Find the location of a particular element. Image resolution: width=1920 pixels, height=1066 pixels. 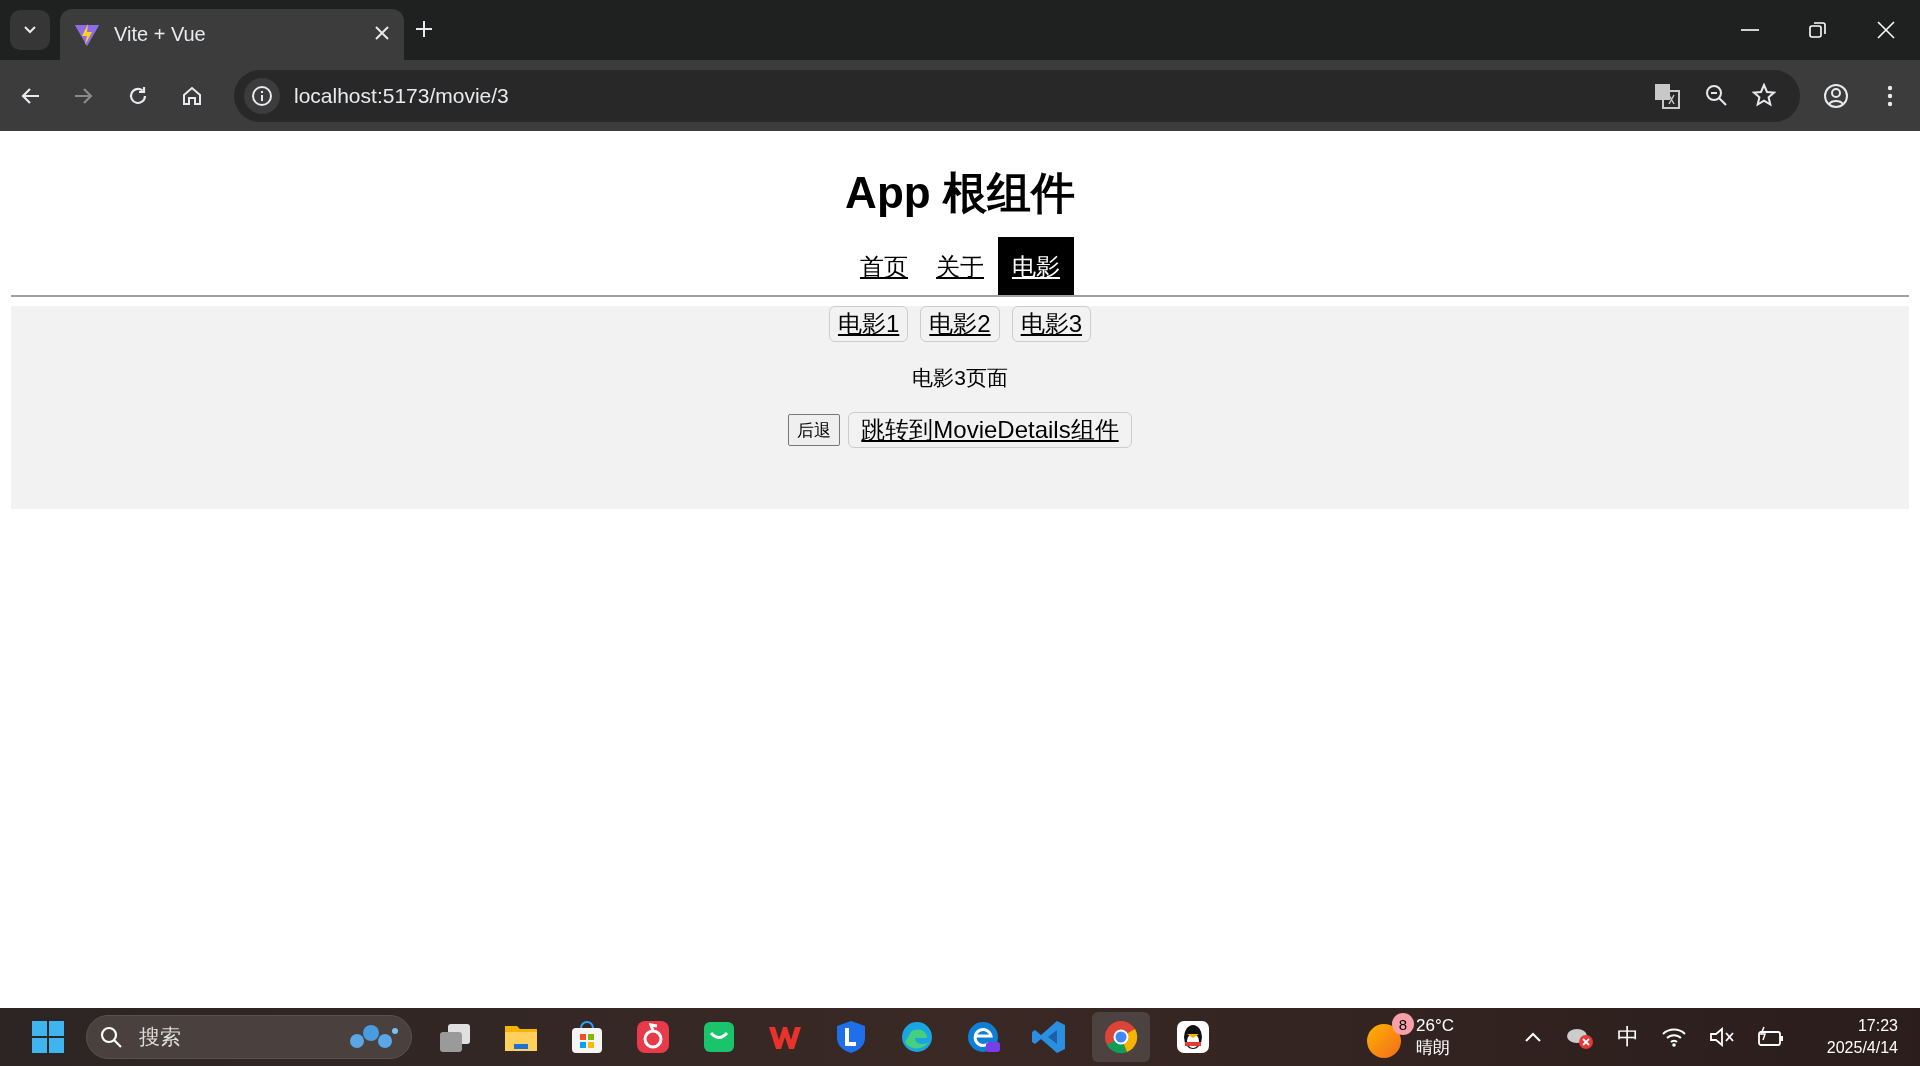

page-text: 电影3页面 is located at coordinates (960, 378).